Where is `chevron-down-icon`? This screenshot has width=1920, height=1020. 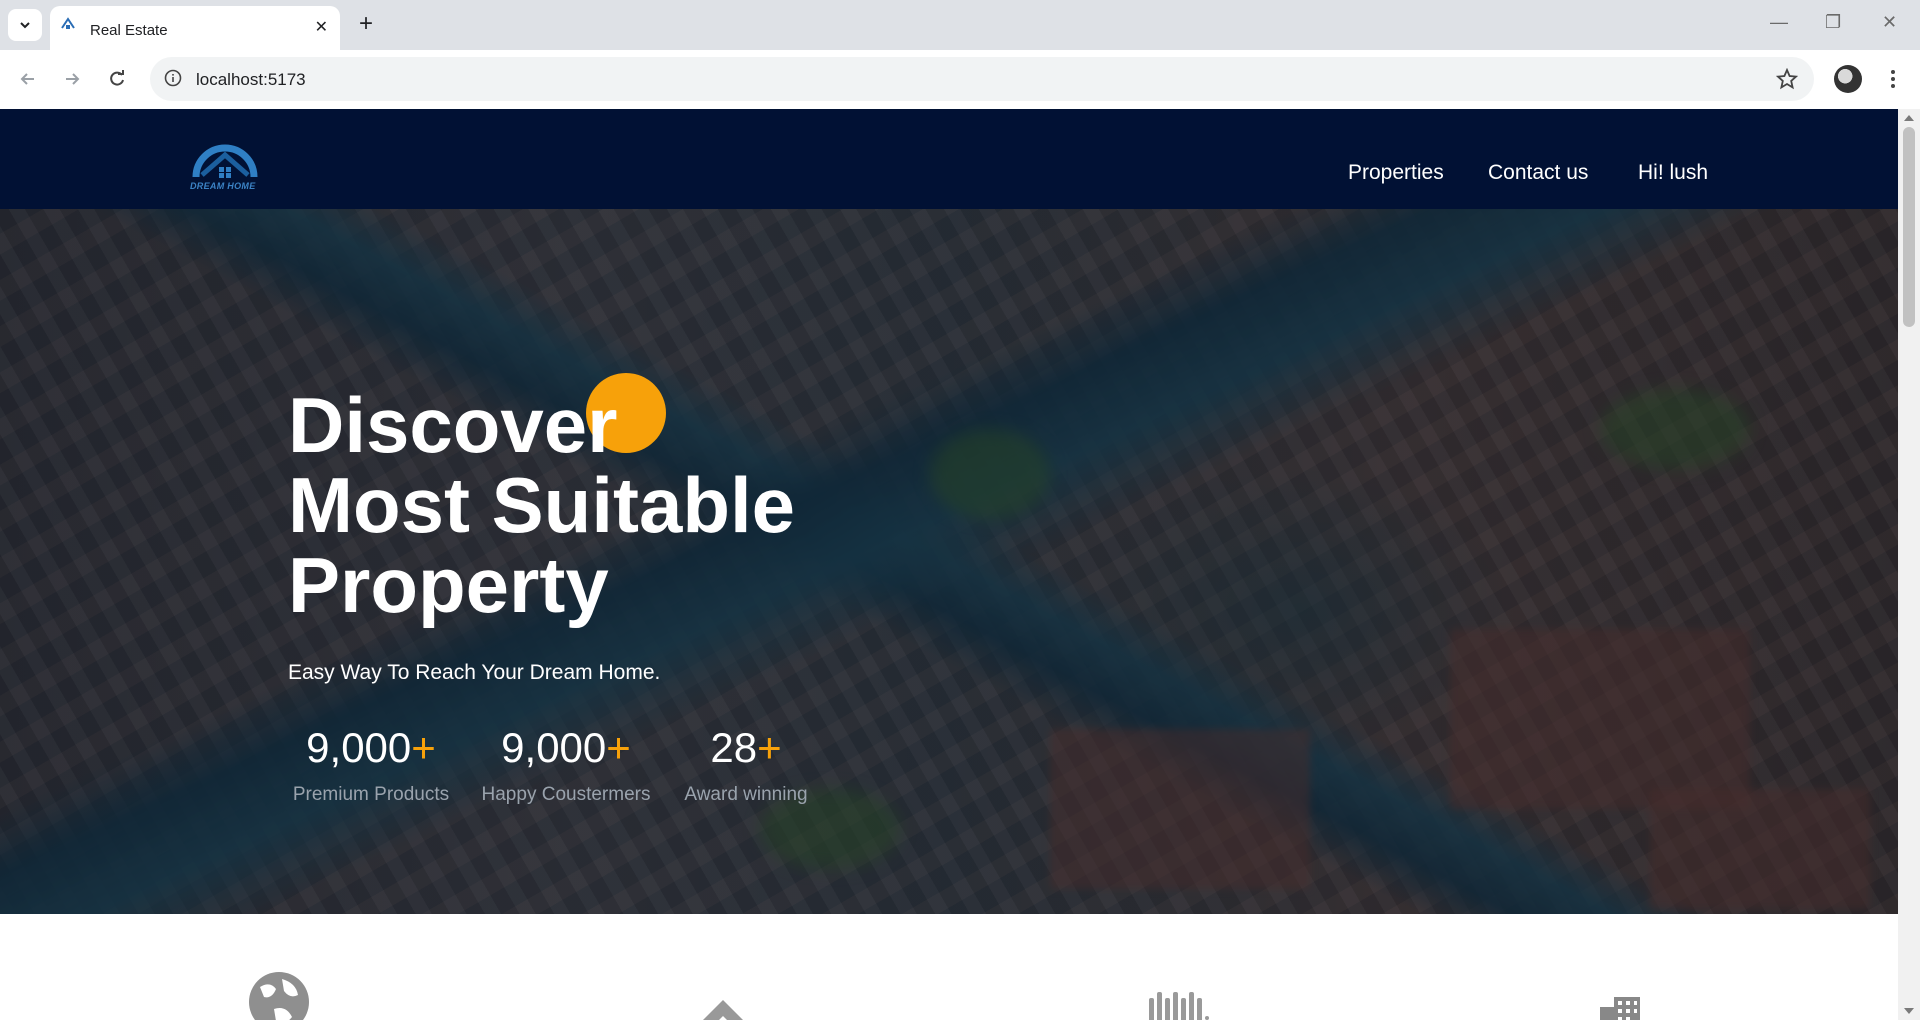
chevron-down-icon is located at coordinates (25, 25).